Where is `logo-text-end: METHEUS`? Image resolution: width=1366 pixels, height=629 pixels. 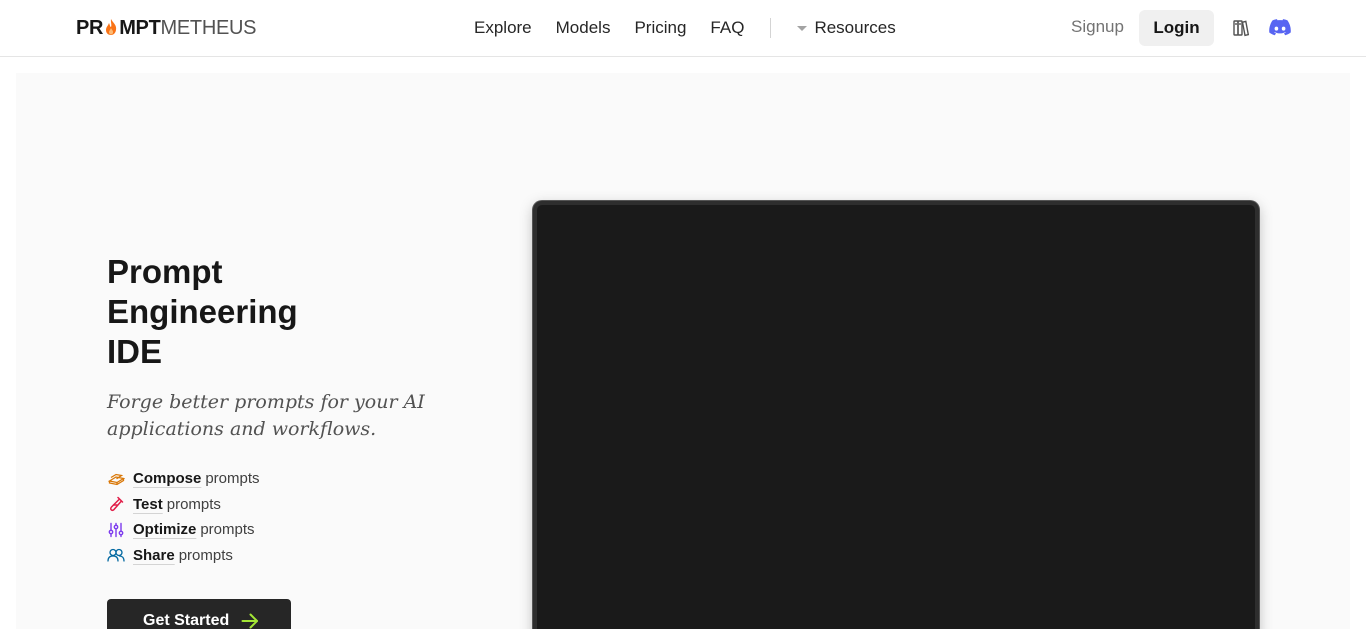
logo-text-end: METHEUS is located at coordinates (208, 27).